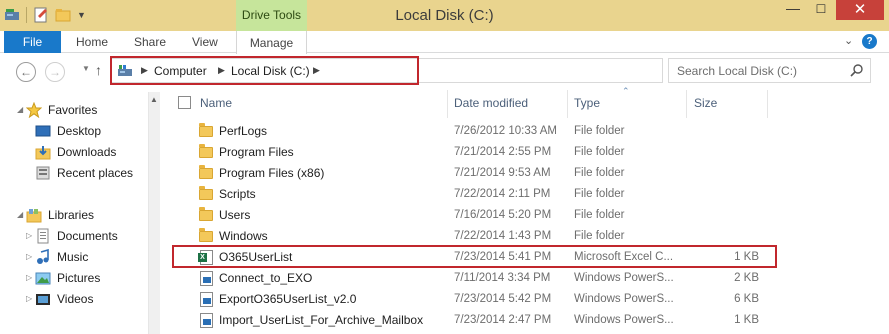 Image resolution: width=889 pixels, height=334 pixels. What do you see at coordinates (746, 320) in the screenshot?
I see `file-size: 1 KB` at bounding box center [746, 320].